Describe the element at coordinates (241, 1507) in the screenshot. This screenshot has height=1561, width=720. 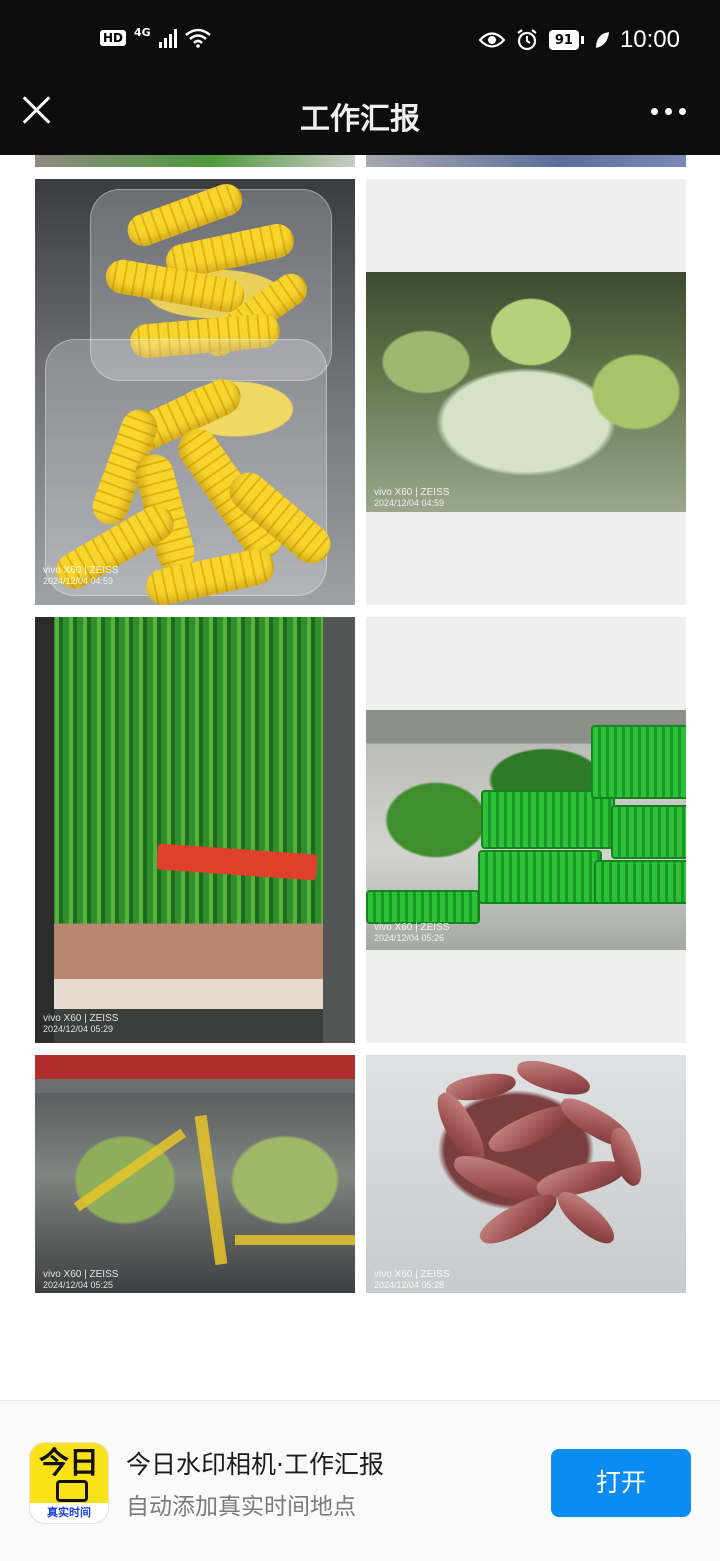
I see `app-description: 自动添加真实时间地点` at that location.